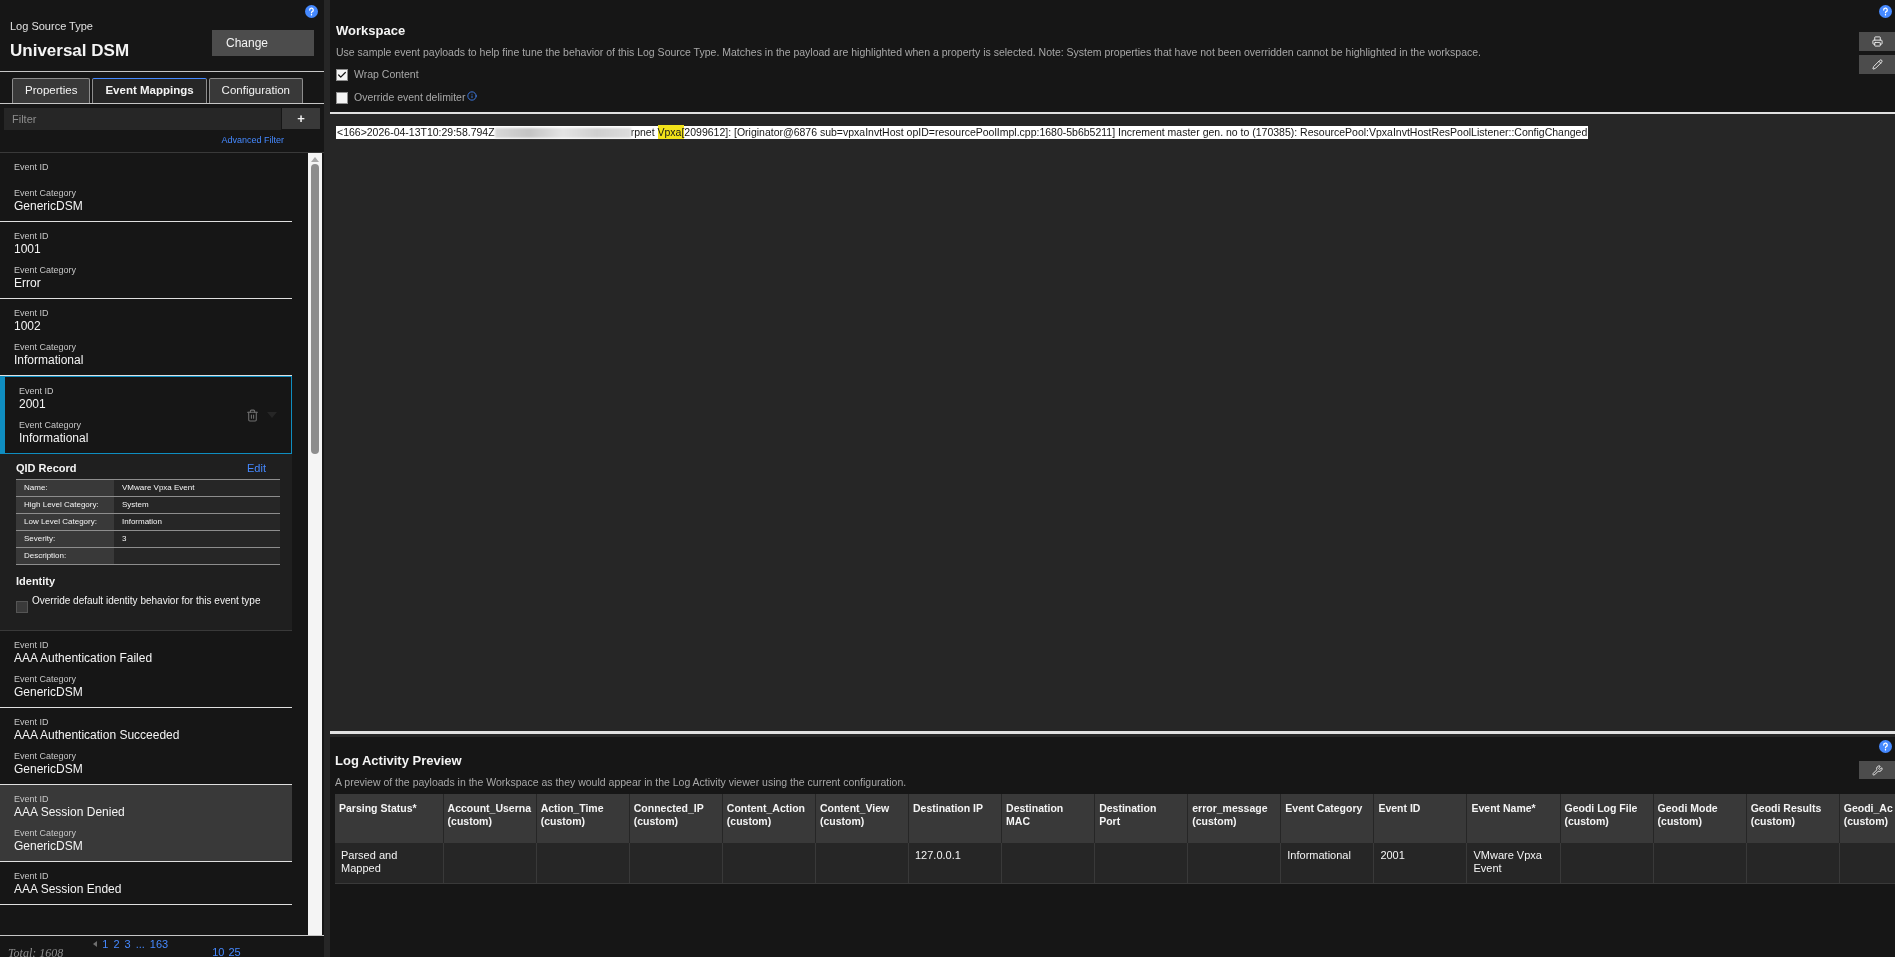  I want to click on qid-field-value: VMware Vpxa Event, so click(197, 488).